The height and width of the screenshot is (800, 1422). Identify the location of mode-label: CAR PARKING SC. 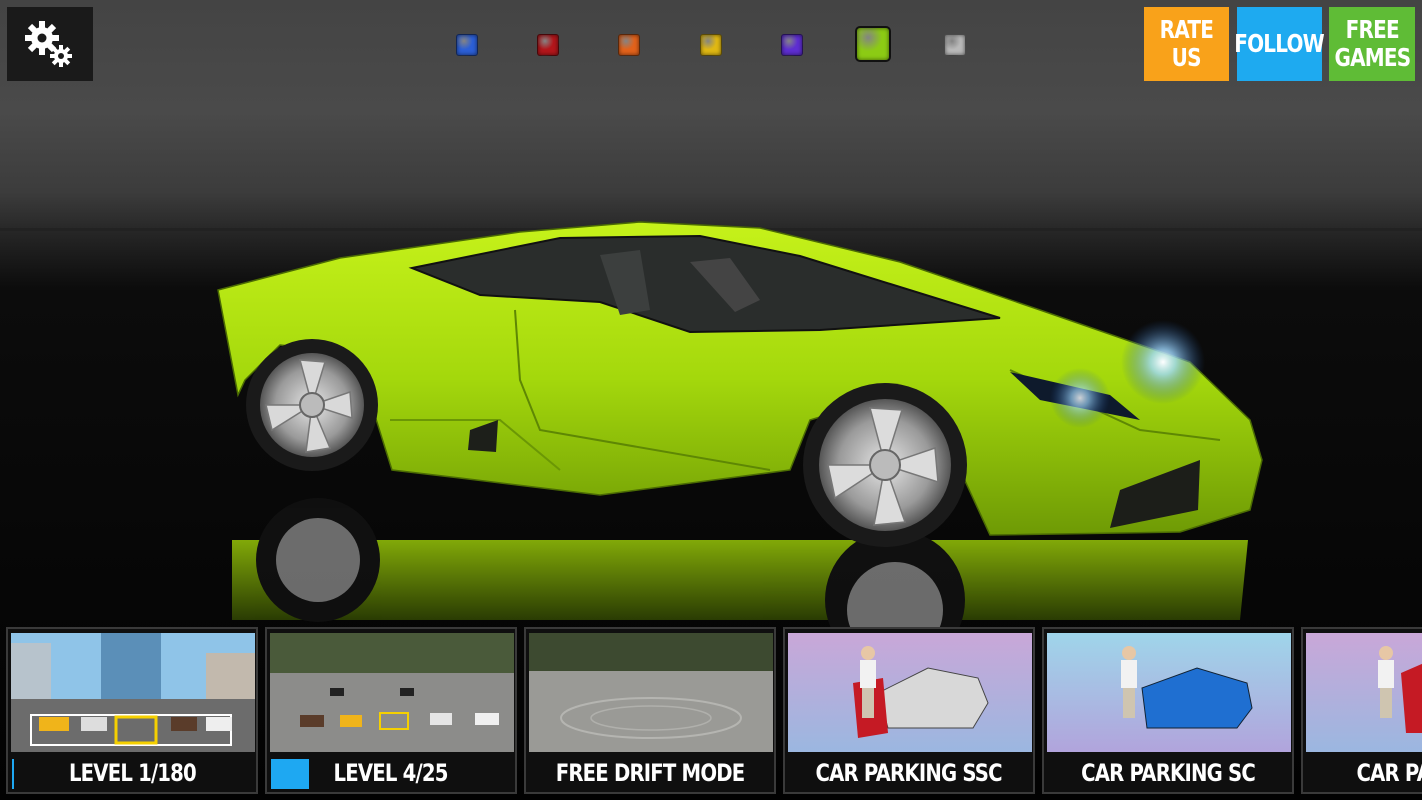
(1168, 773).